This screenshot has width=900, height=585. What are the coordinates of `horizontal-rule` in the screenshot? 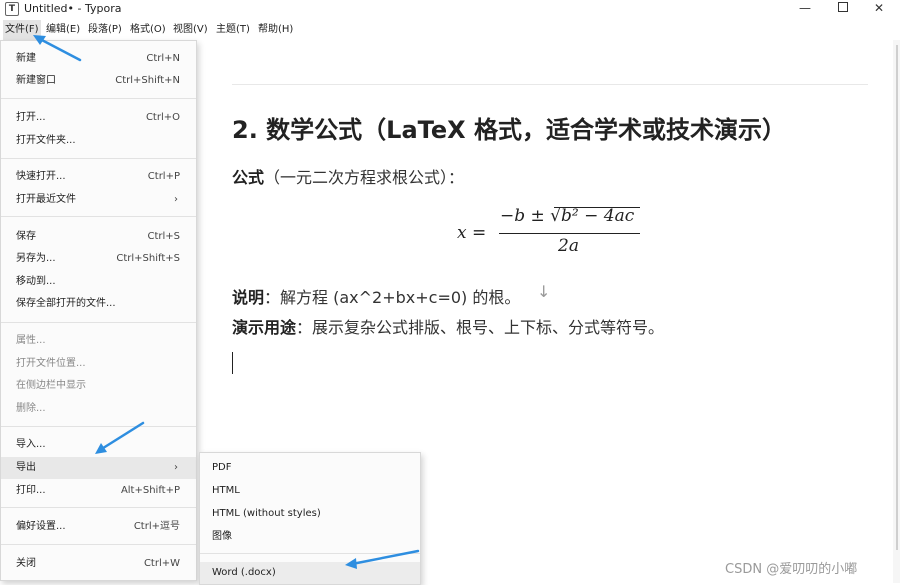 It's located at (550, 84).